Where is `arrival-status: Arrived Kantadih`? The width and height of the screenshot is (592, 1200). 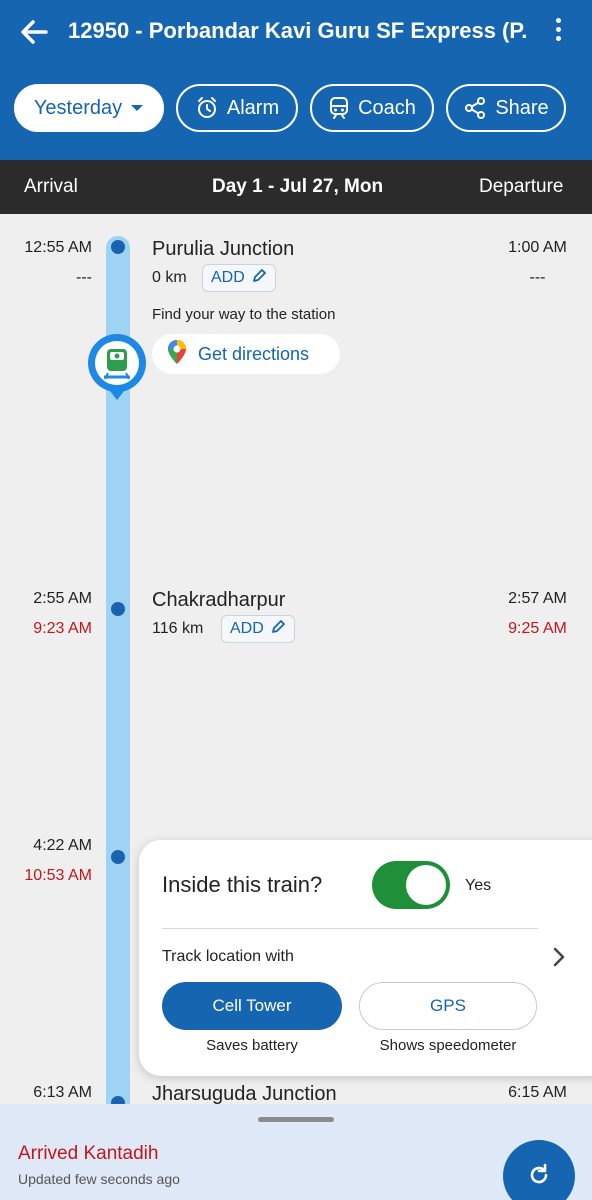
arrival-status: Arrived Kantadih is located at coordinates (88, 1153).